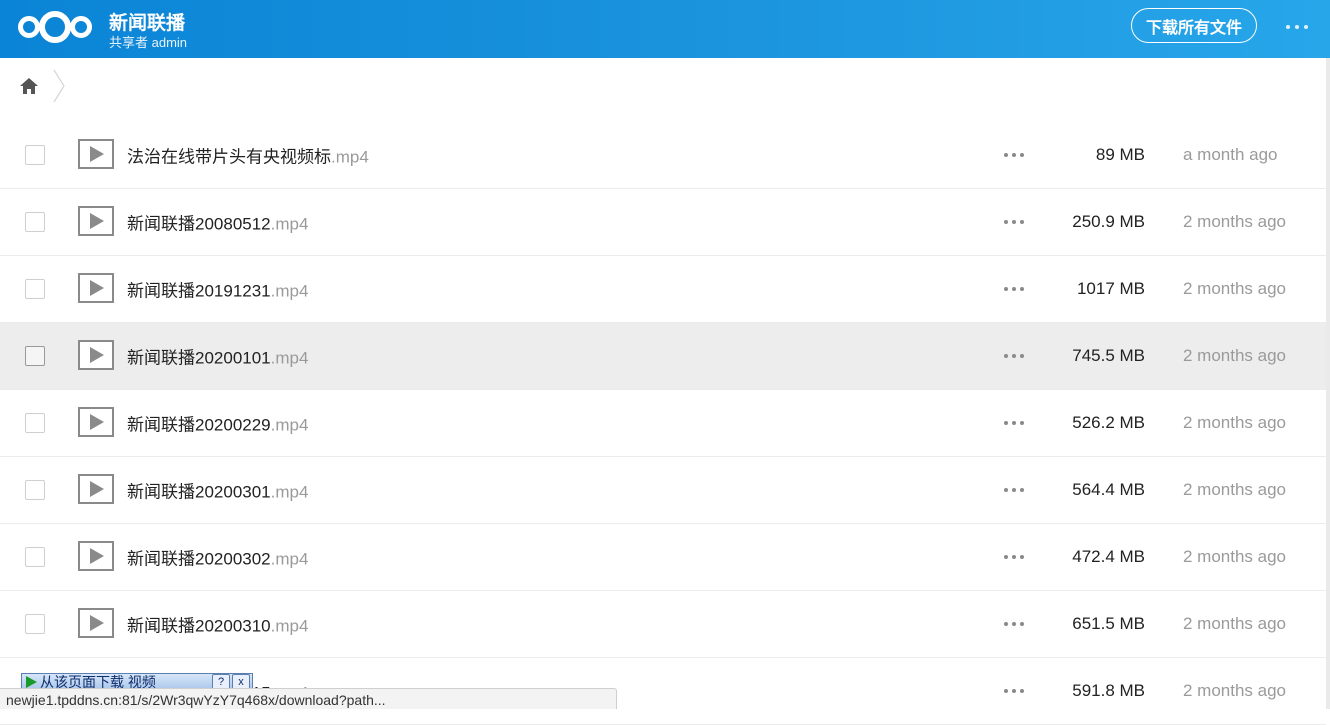 The height and width of the screenshot is (725, 1330). I want to click on file-row: 新闻联播20200101.mp4 745.5 MB 2 months ago, so click(663, 356).